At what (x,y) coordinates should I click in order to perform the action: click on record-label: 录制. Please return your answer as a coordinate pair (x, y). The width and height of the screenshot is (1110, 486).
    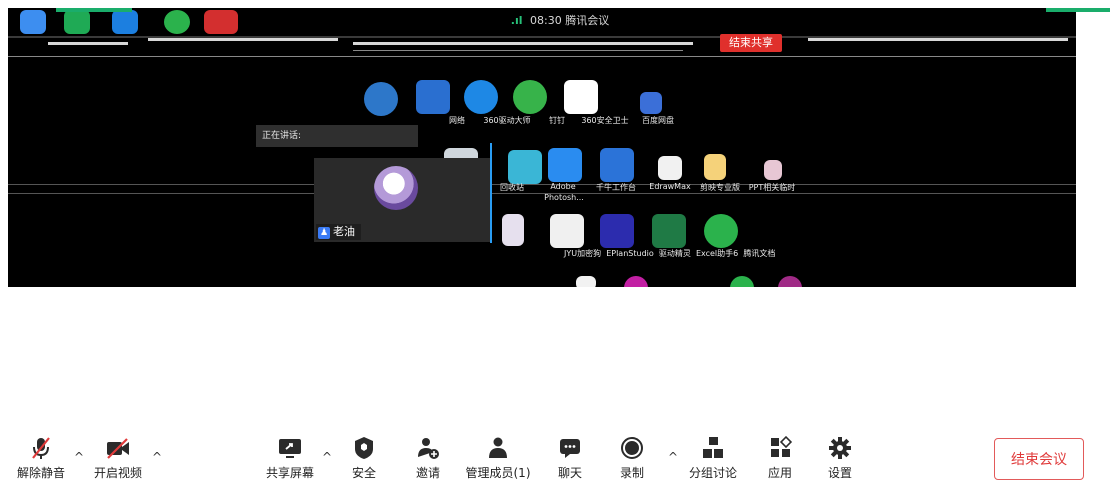
    Looking at the image, I should click on (631, 473).